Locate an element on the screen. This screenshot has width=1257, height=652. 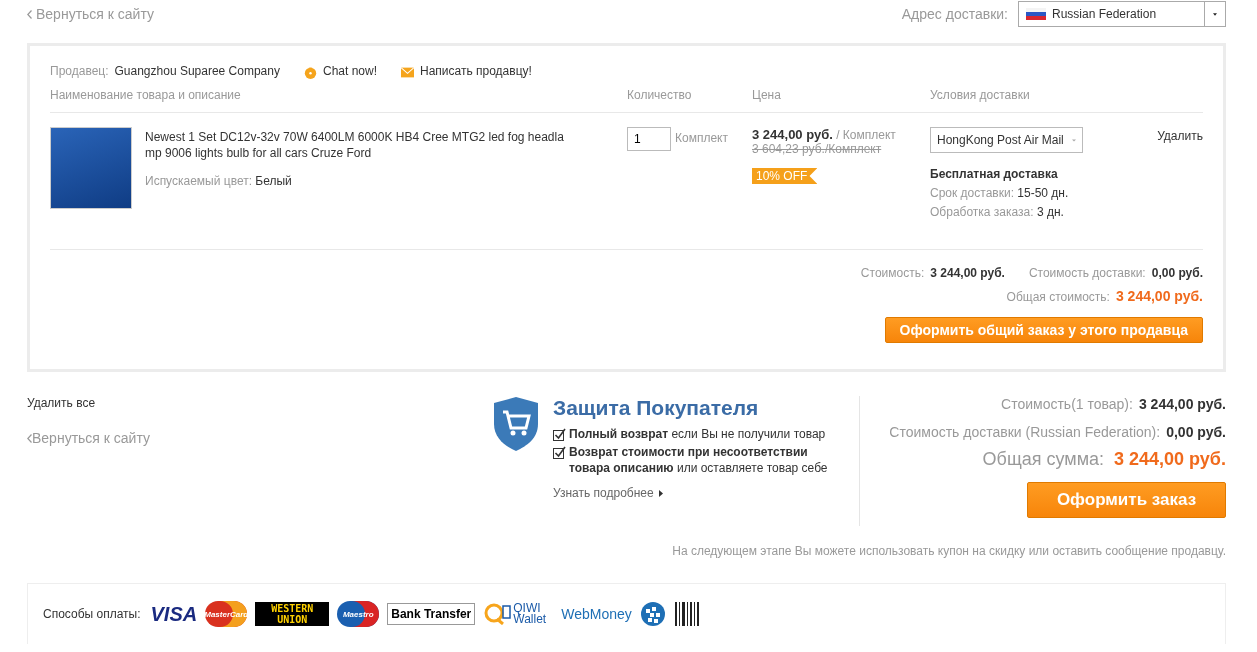
column-header: Условия доставки is located at coordinates (980, 95).